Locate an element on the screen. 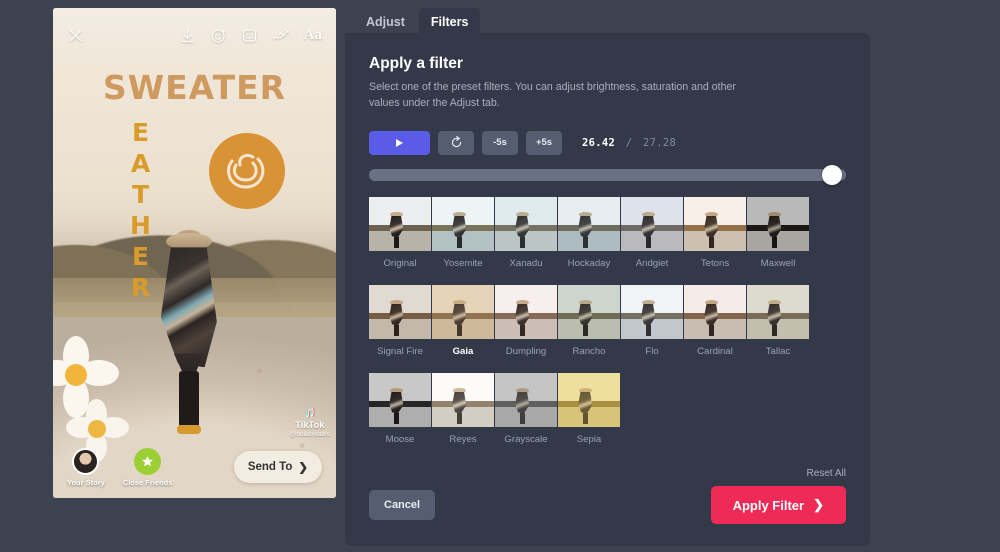 The image size is (1000, 552). editor-tabs: Adjust Filters is located at coordinates (607, 18).